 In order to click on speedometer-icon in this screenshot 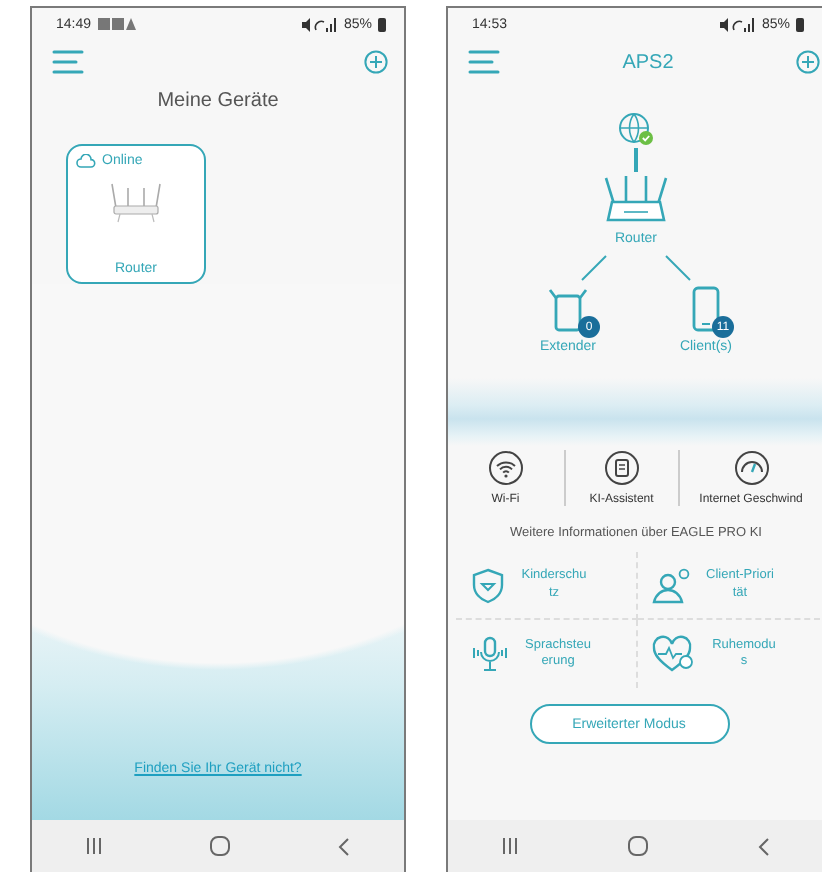, I will do `click(751, 468)`.